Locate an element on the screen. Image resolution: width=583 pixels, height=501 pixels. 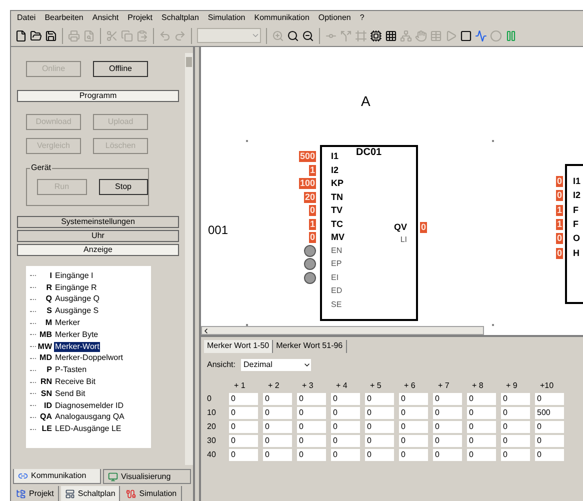
chip-icon is located at coordinates (376, 36).